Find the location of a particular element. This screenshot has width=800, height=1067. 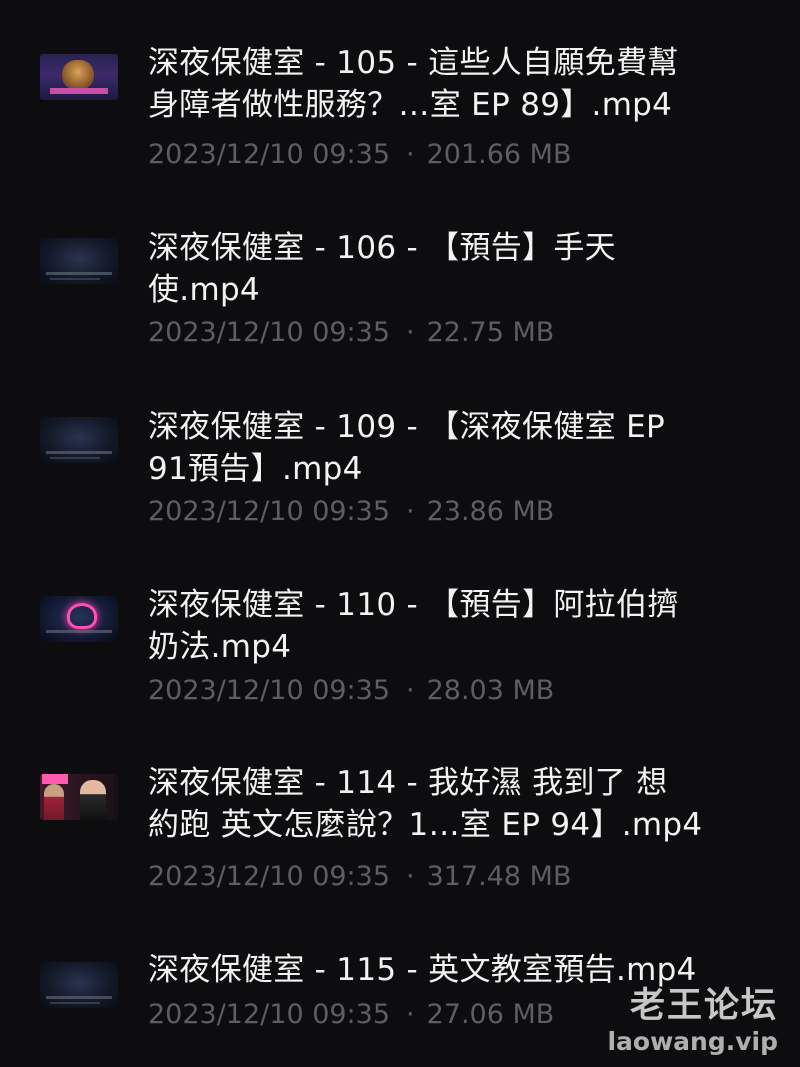

file-size: 28.03 MB is located at coordinates (490, 690).